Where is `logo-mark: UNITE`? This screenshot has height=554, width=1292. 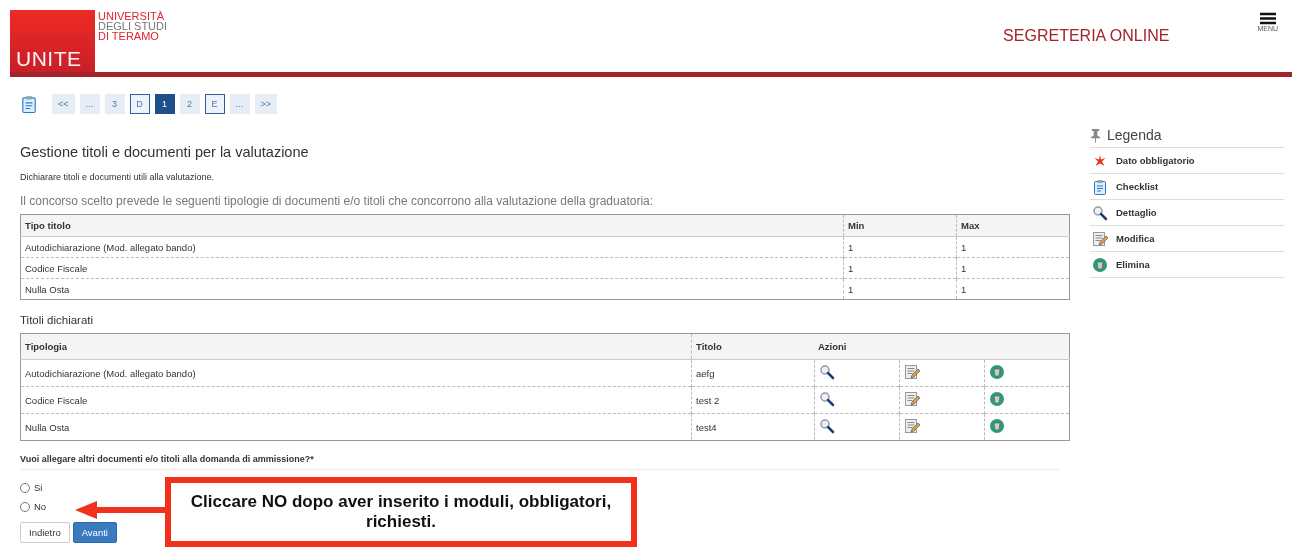
logo-mark: UNITE is located at coordinates (48, 59).